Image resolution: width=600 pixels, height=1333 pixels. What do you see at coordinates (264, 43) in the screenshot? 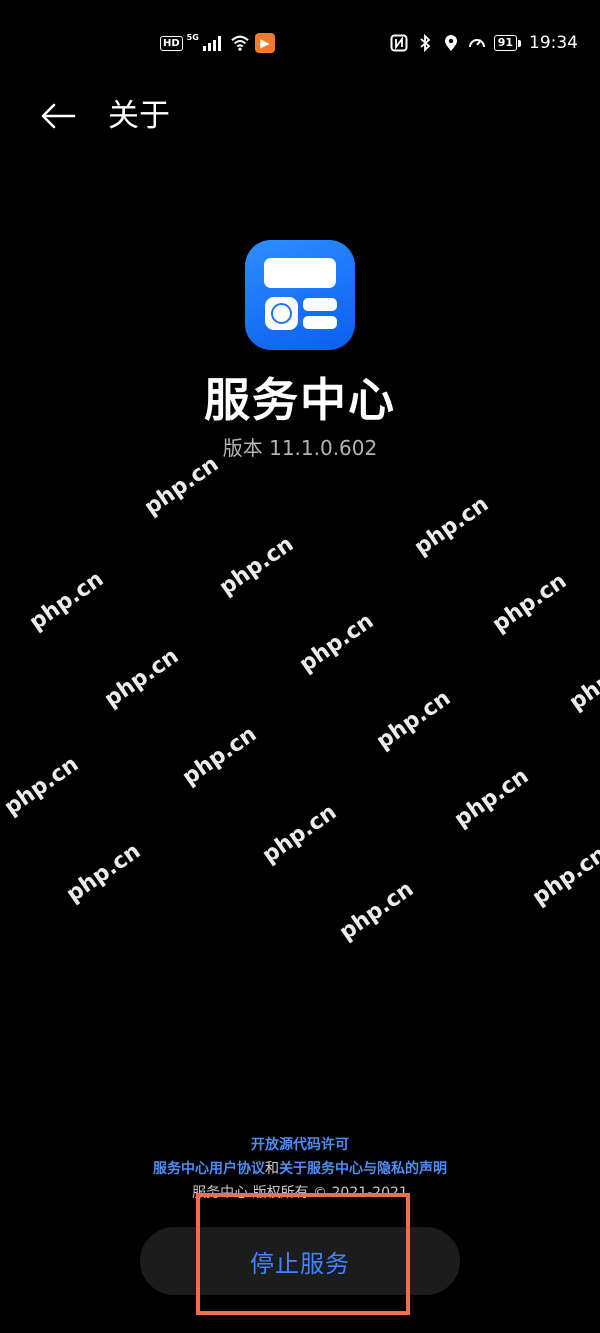
I see `play-icon: ▶` at bounding box center [264, 43].